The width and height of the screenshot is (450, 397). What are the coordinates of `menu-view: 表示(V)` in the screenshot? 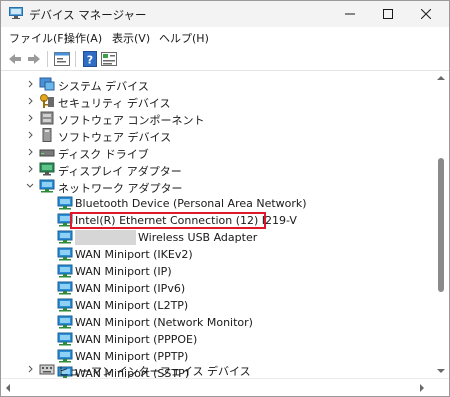 It's located at (131, 38).